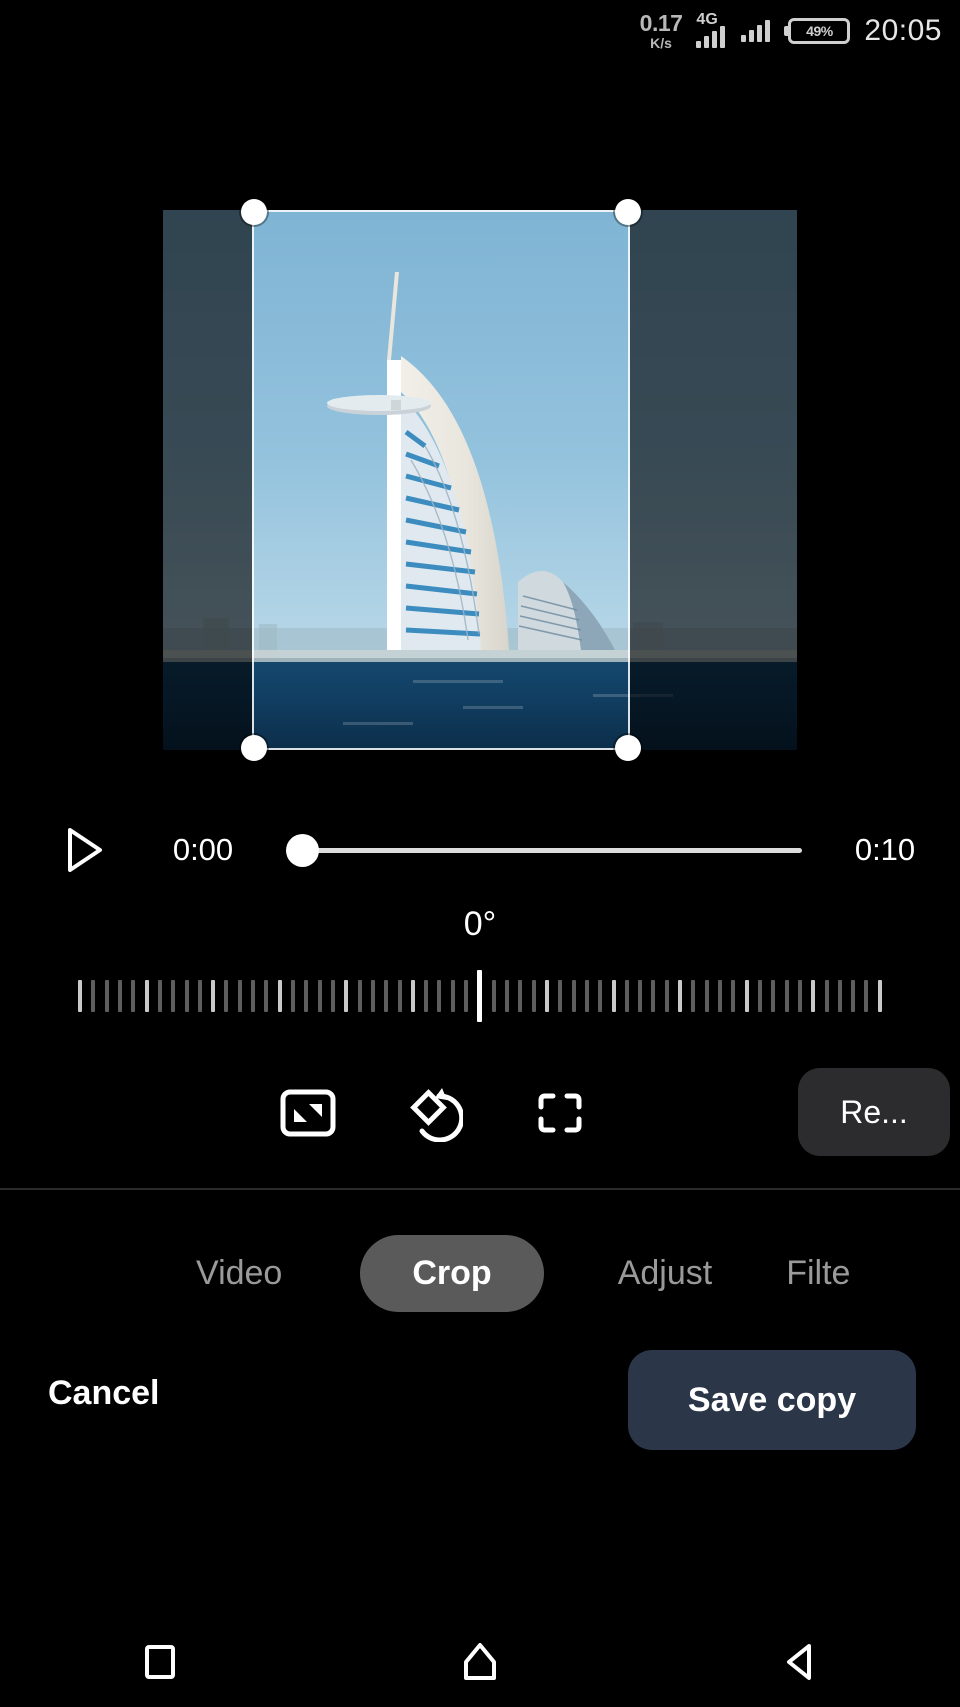  What do you see at coordinates (203, 849) in the screenshot?
I see `current-time-label: 0:00` at bounding box center [203, 849].